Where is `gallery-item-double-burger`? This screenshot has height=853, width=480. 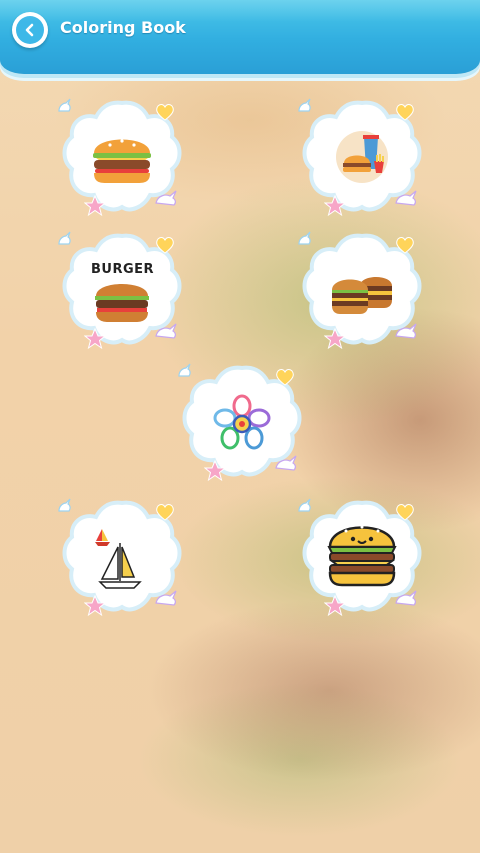 gallery-item-double-burger is located at coordinates (361, 291).